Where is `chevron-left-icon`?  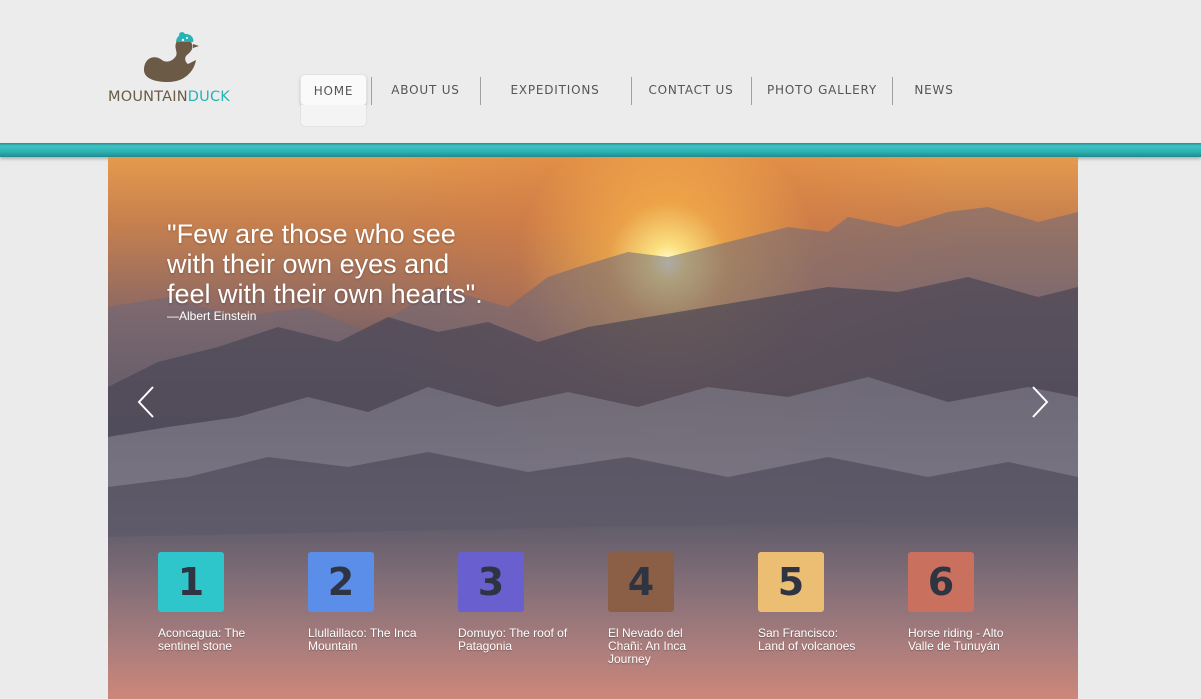 chevron-left-icon is located at coordinates (145, 402).